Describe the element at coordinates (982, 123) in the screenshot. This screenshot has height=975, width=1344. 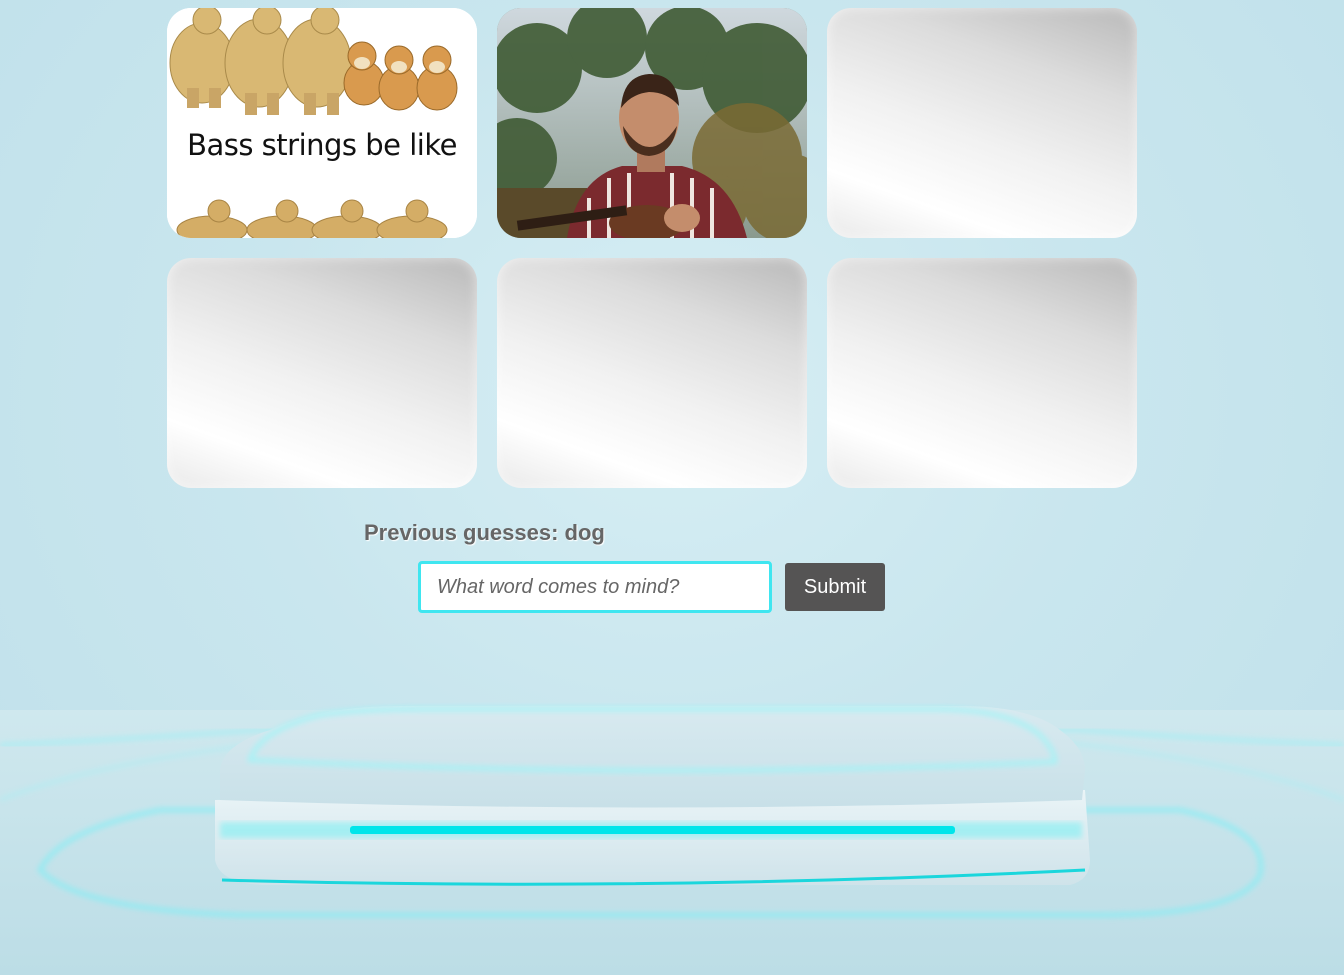
I see `image-tile-3-hidden` at that location.